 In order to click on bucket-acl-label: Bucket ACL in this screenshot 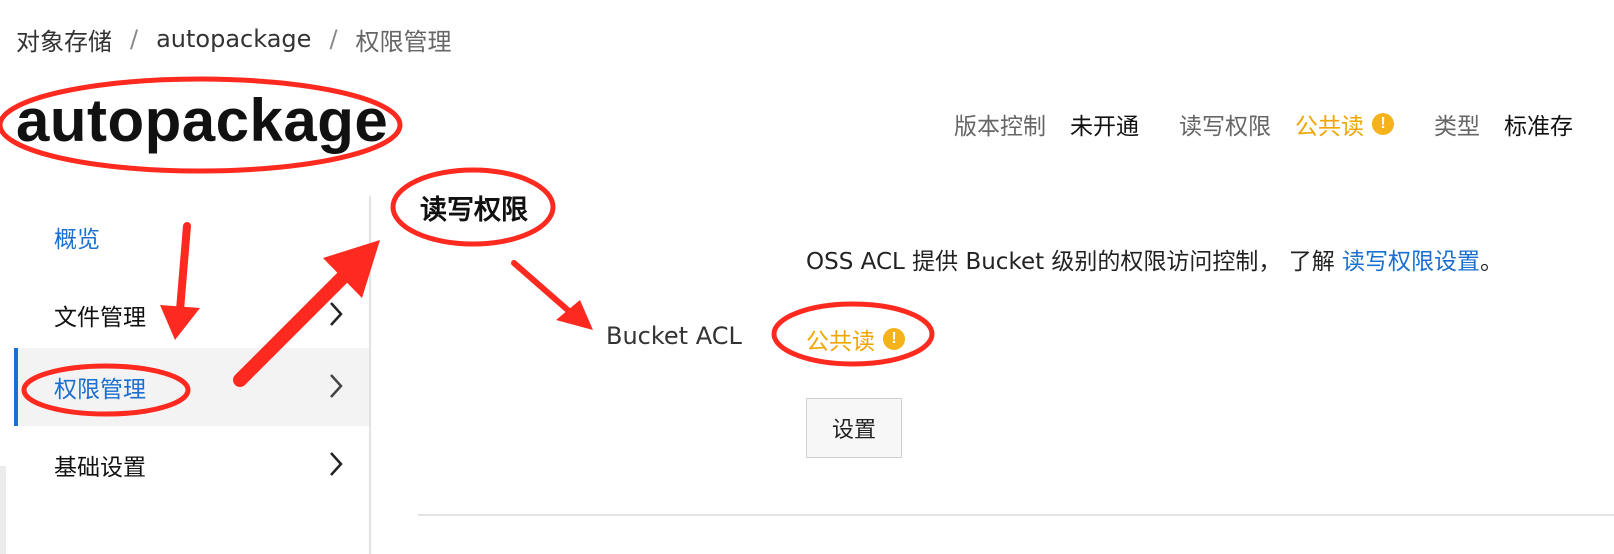, I will do `click(674, 336)`.